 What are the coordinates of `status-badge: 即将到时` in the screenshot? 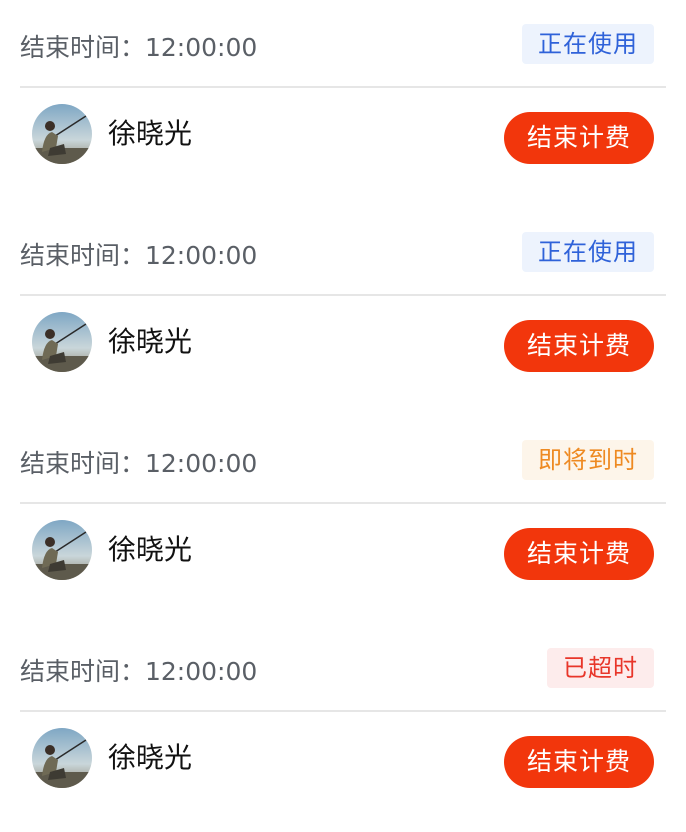 It's located at (588, 460).